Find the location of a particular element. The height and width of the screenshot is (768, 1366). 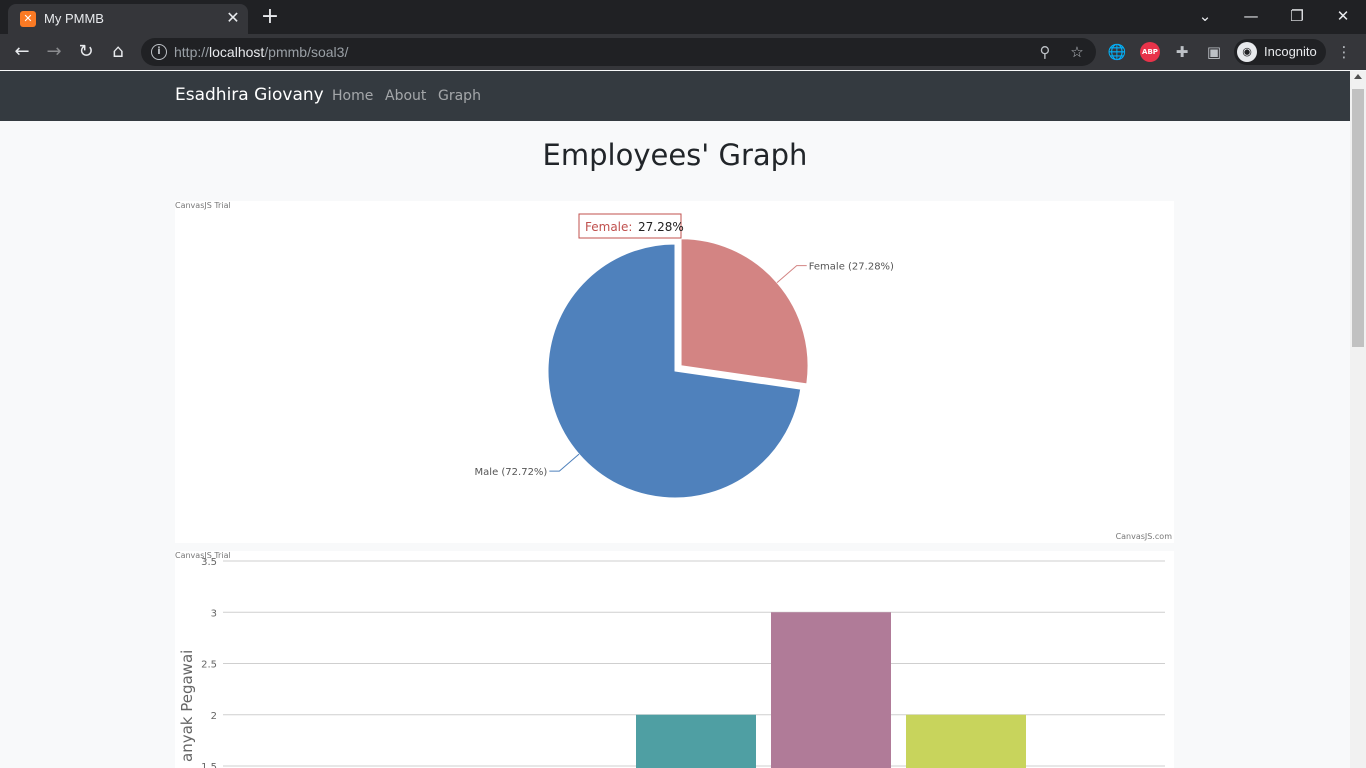

bar-y-tick: 3 is located at coordinates (214, 613).